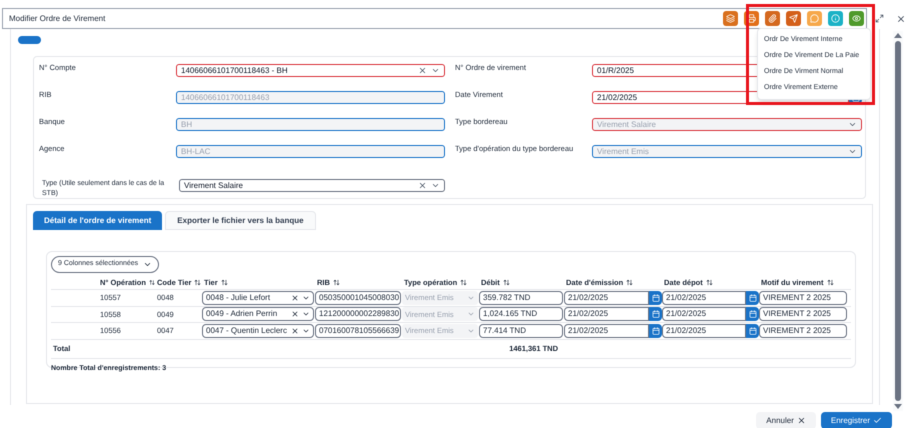 This screenshot has width=906, height=428. I want to click on tab: Détail de l'ordre de virement, so click(97, 220).